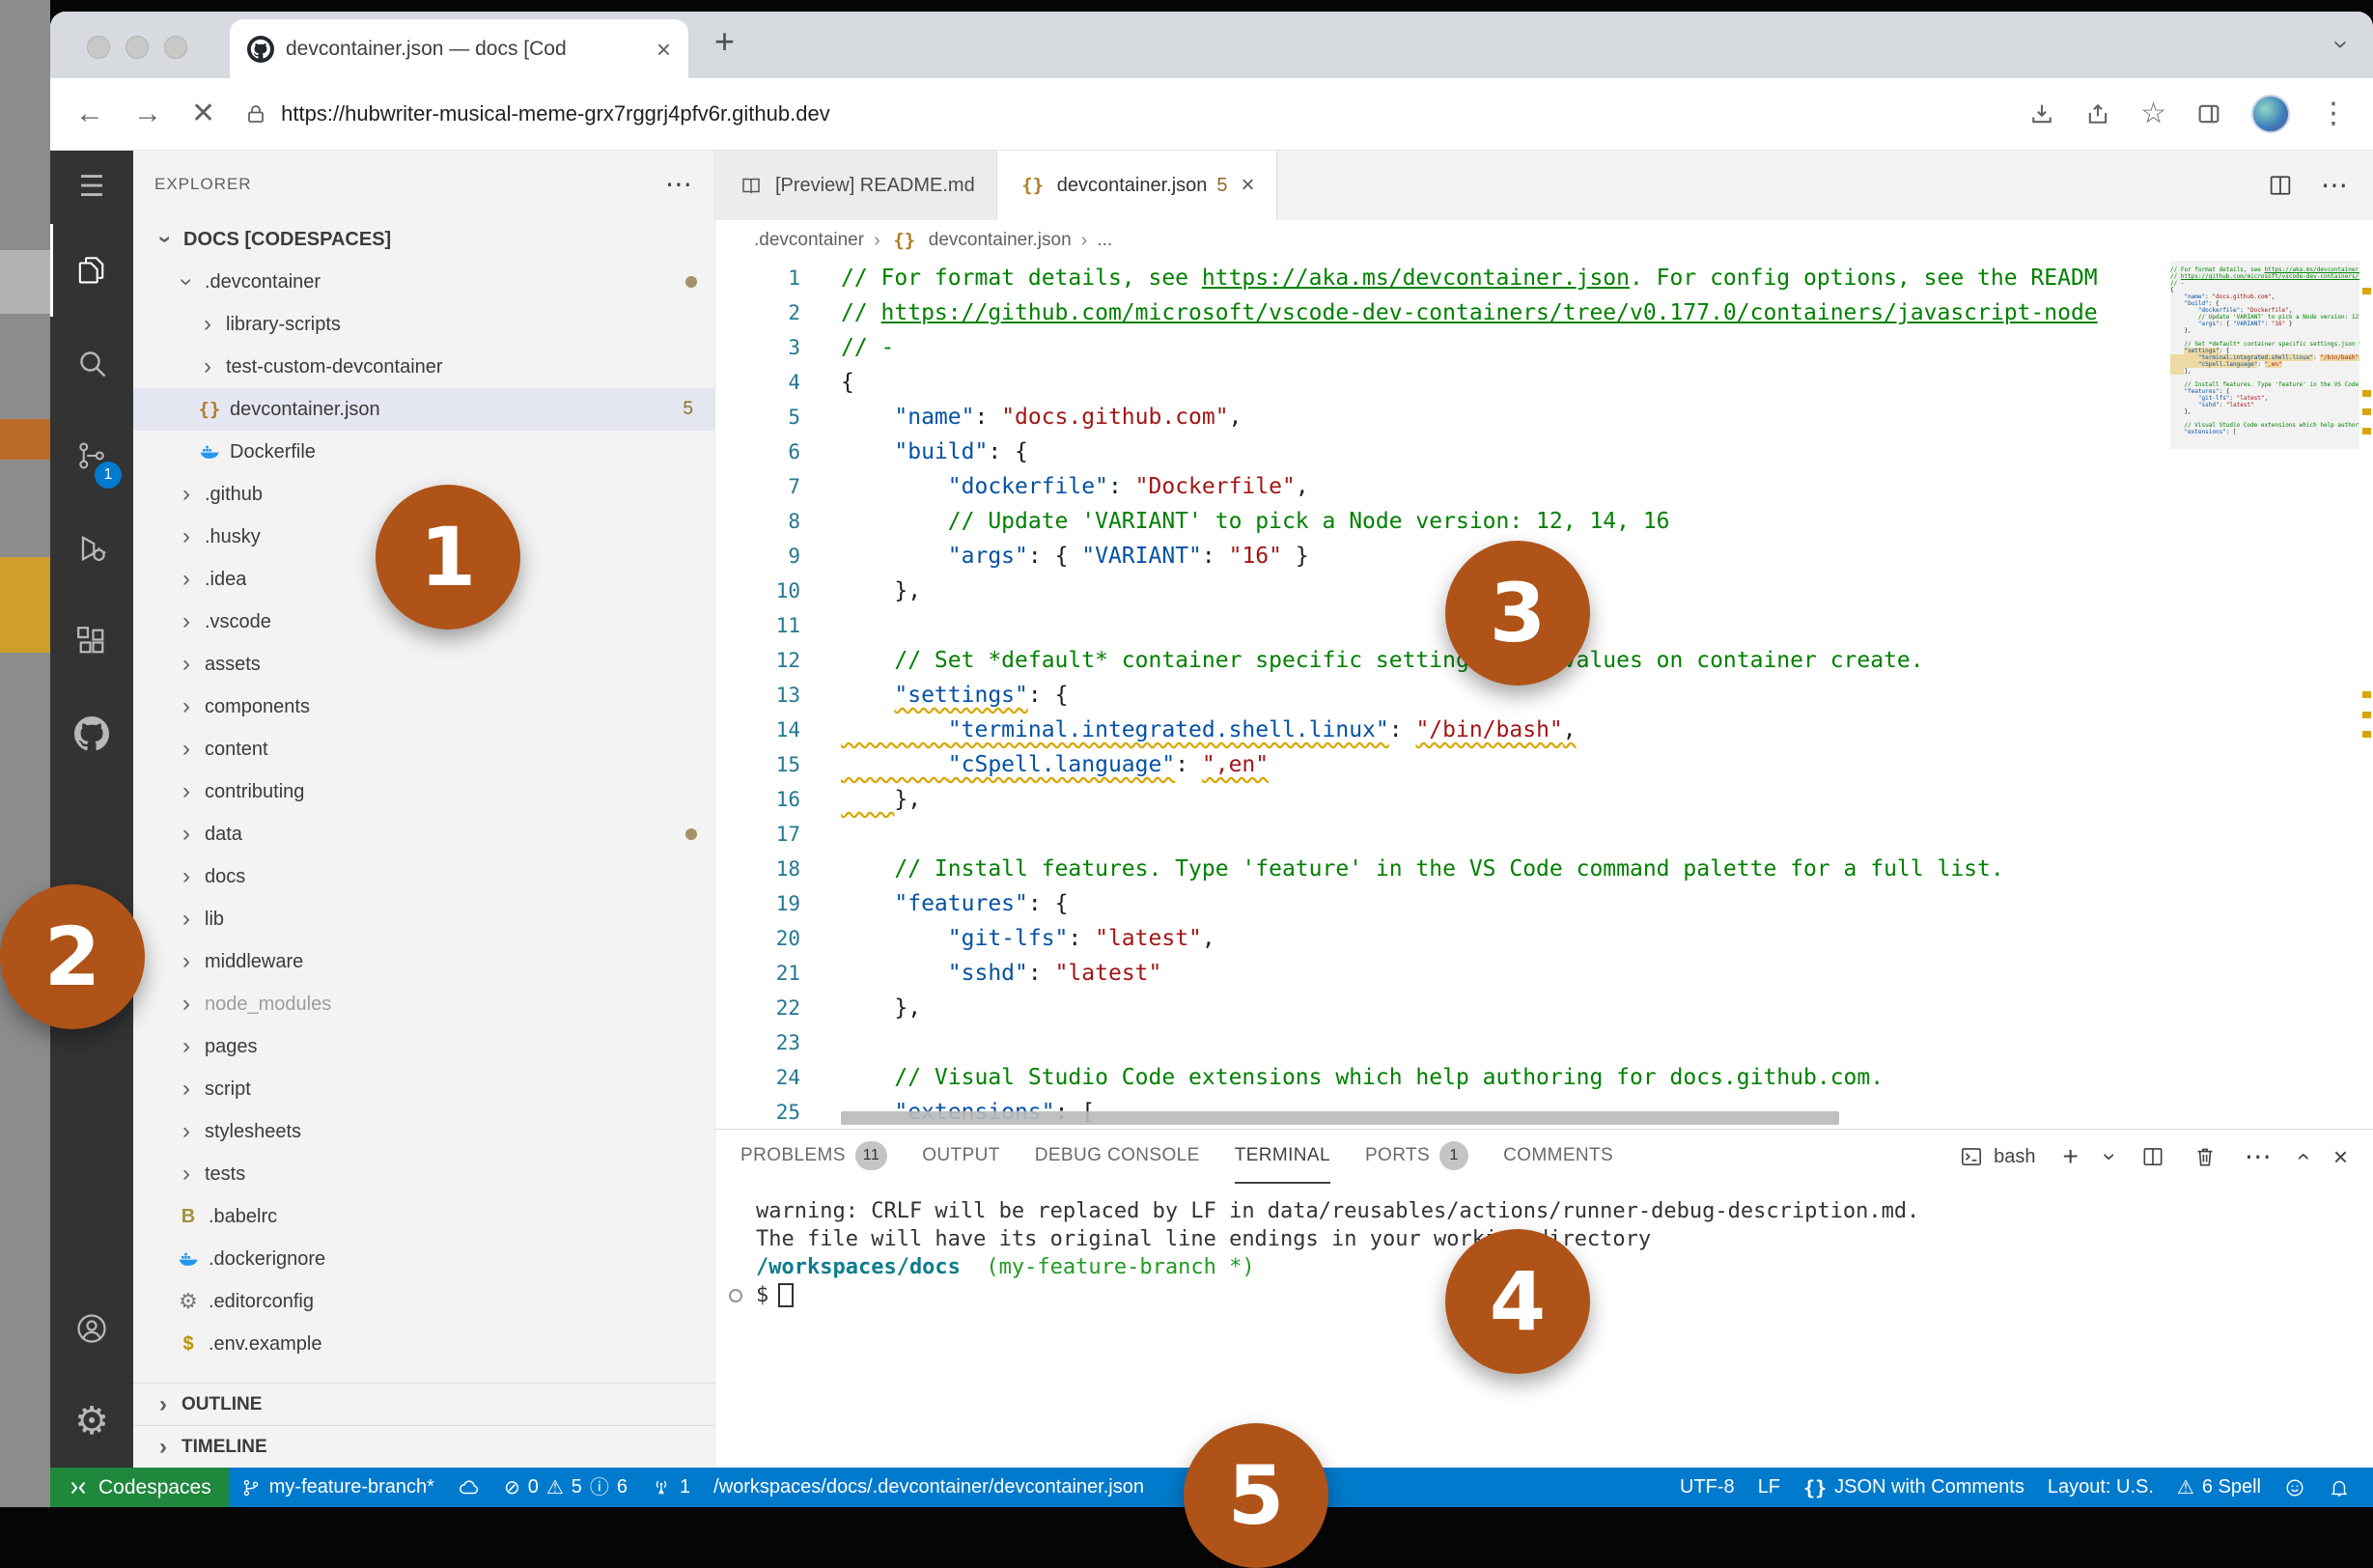  Describe the element at coordinates (89, 114) in the screenshot. I see `back-button: ←` at that location.